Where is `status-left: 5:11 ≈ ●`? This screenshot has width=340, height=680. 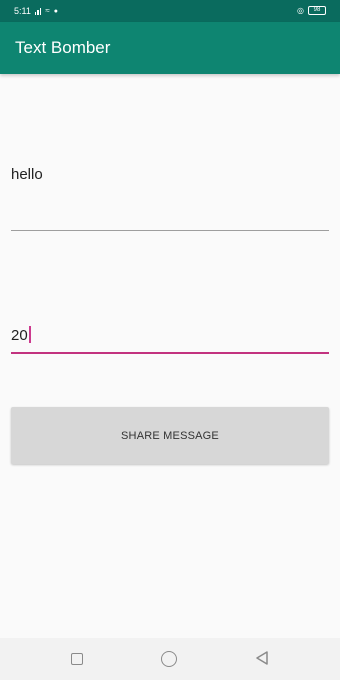
status-left: 5:11 ≈ ● is located at coordinates (36, 11).